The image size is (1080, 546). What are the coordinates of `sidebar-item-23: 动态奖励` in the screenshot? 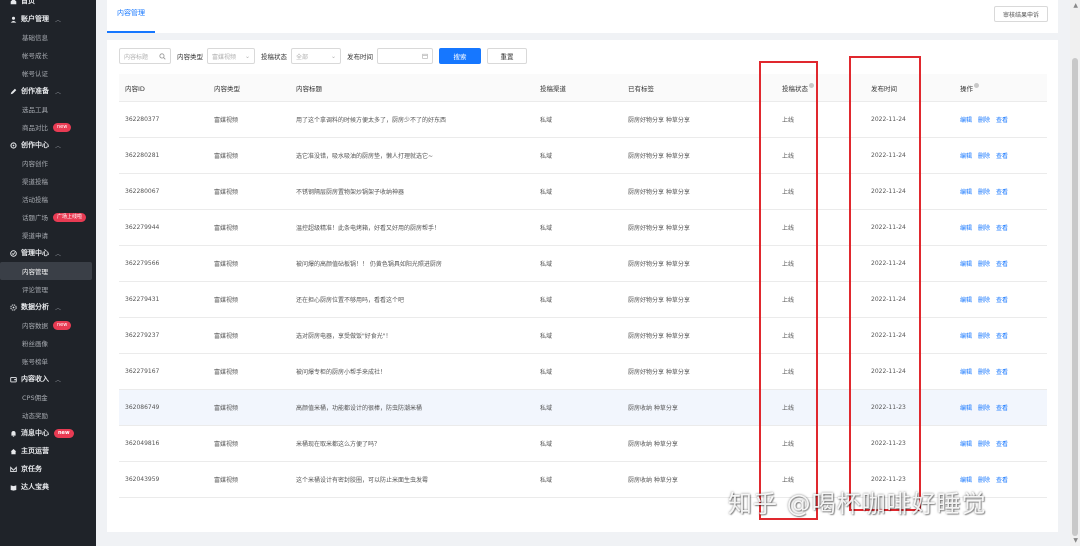 It's located at (48, 415).